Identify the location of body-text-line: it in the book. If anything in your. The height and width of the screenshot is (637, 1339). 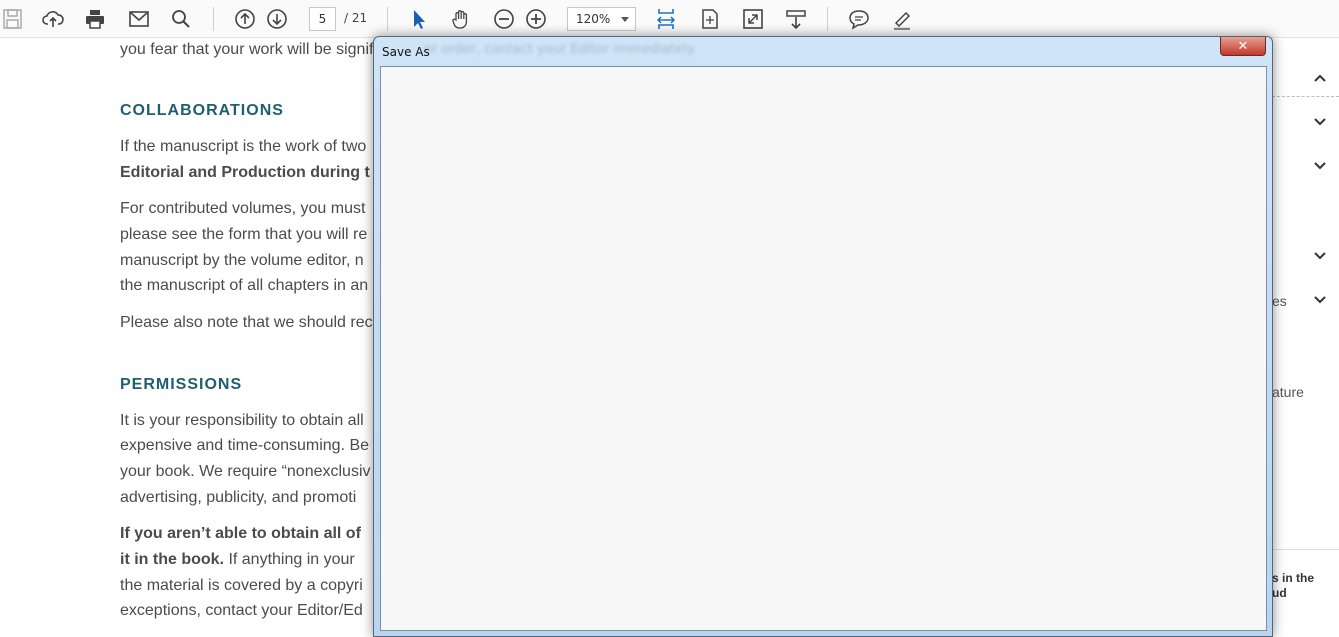
(237, 560).